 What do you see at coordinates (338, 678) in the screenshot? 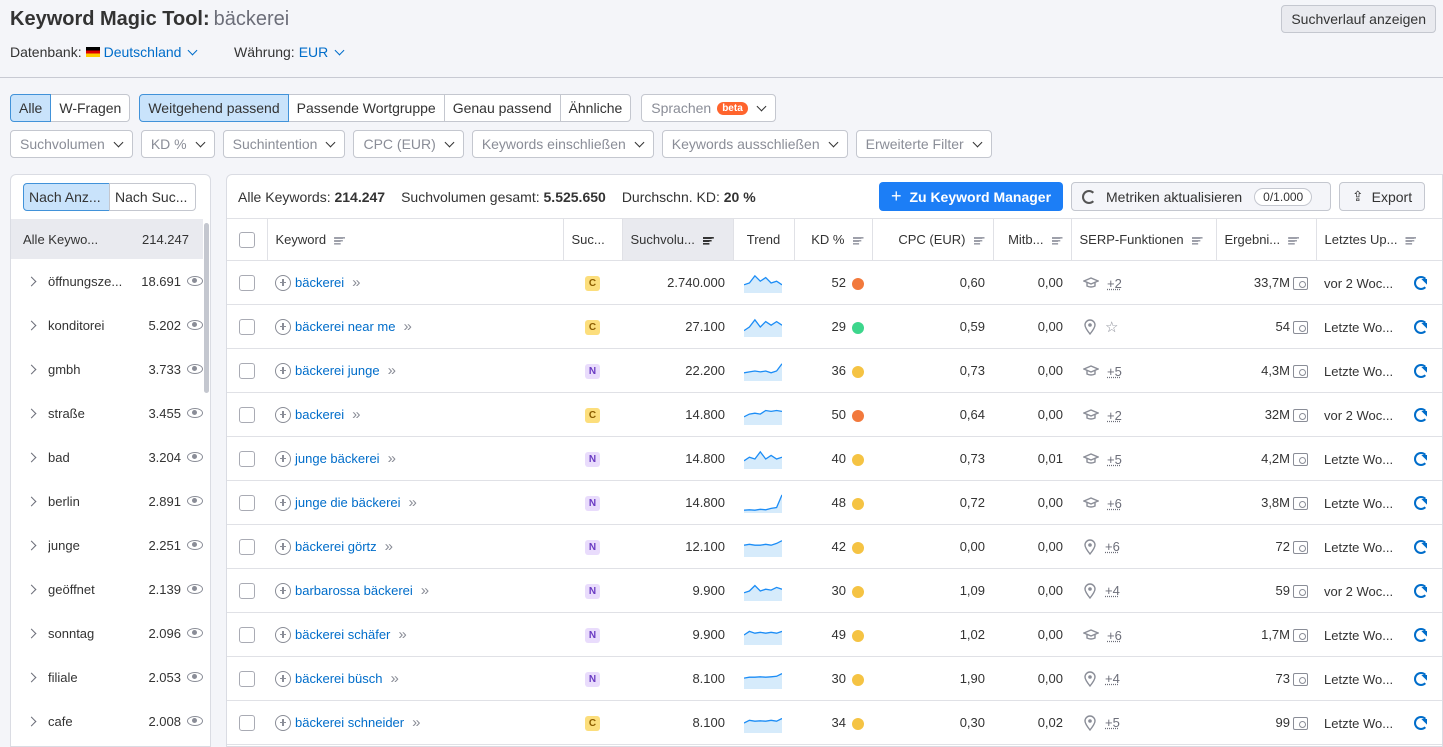
I see `keyword-link: bäckerei büsch` at bounding box center [338, 678].